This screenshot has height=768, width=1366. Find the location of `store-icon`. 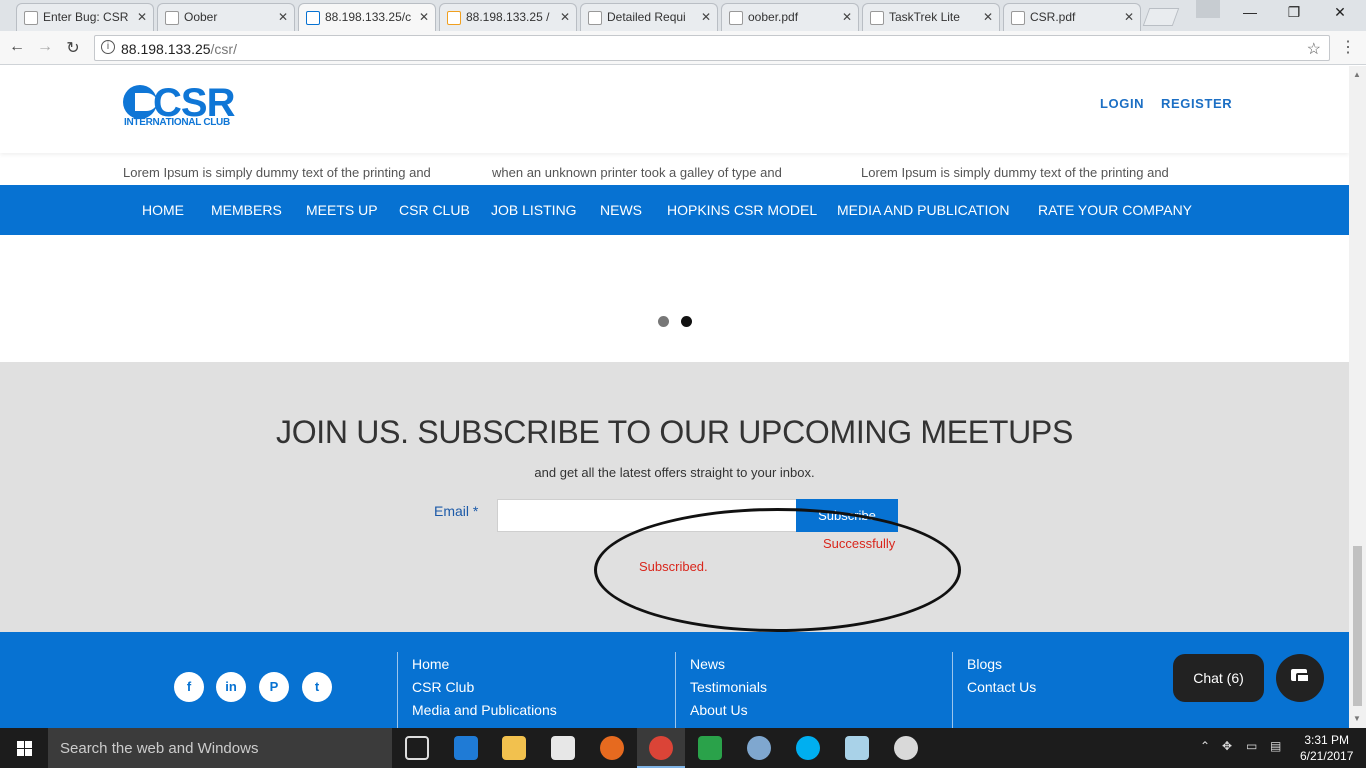

store-icon is located at coordinates (563, 748).